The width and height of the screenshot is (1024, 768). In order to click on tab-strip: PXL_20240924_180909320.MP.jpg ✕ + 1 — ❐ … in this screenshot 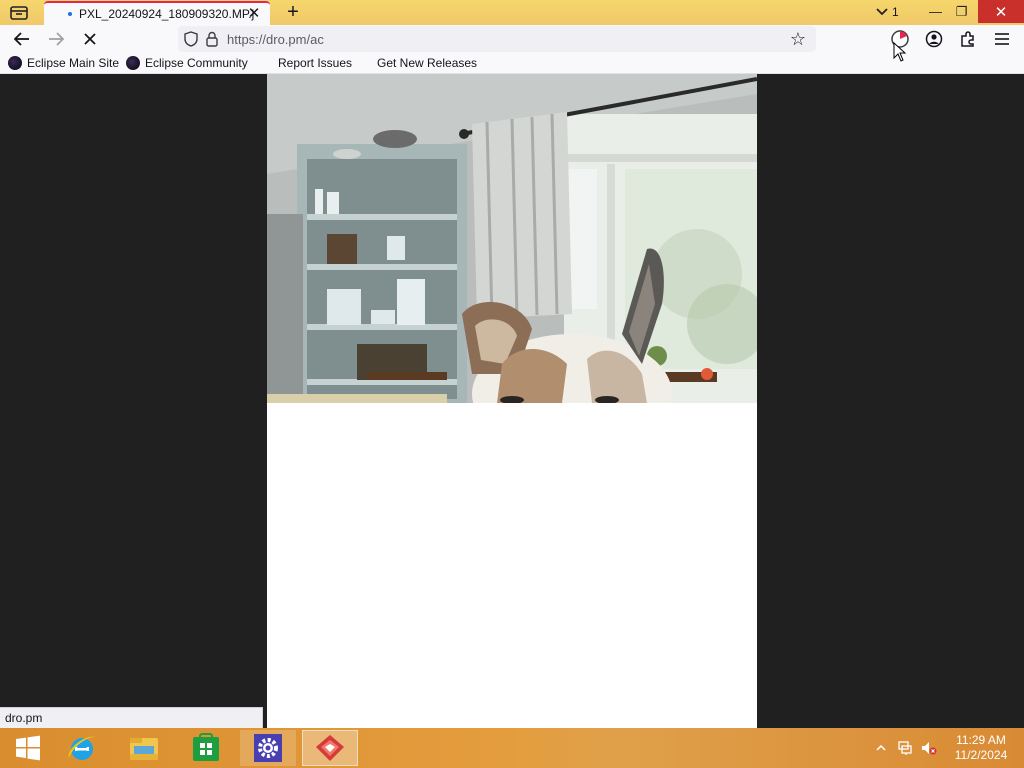, I will do `click(512, 12)`.